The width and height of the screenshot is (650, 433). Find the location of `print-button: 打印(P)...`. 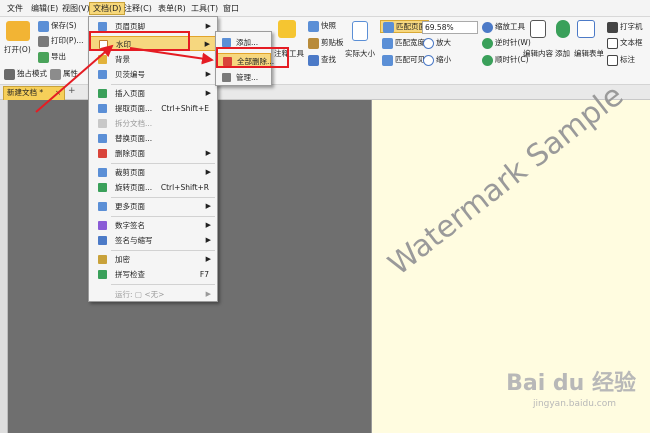

print-button: 打印(P)... is located at coordinates (61, 41).